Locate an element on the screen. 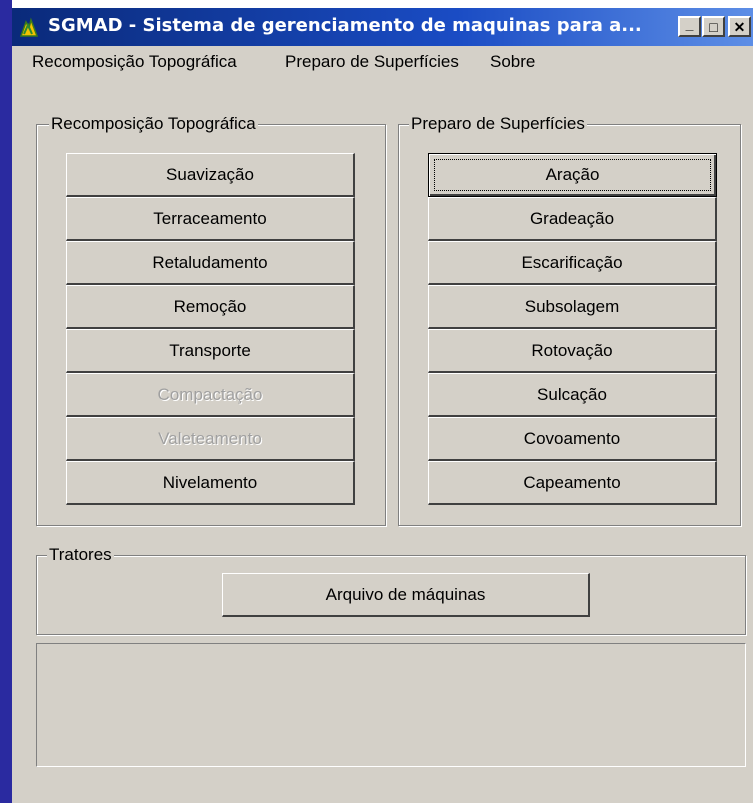 The width and height of the screenshot is (753, 803). recomposicao-button-6: Compactação is located at coordinates (210, 395).